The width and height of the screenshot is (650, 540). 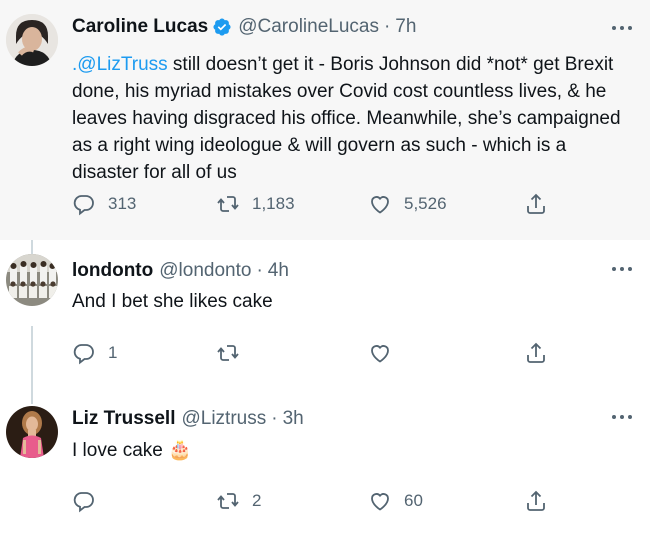 What do you see at coordinates (112, 271) in the screenshot?
I see `display-name: londonto` at bounding box center [112, 271].